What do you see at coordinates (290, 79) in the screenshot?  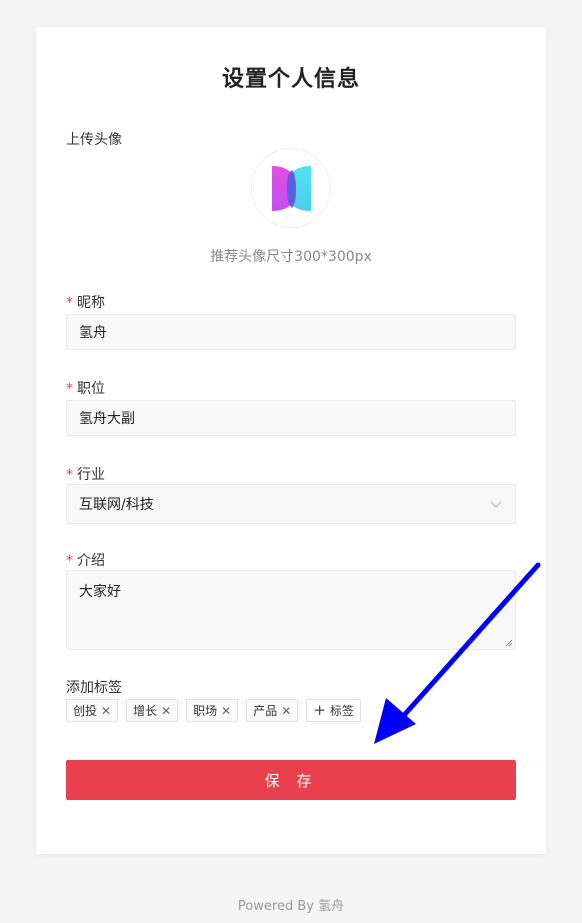 I see `page-title: 设置个人信息` at bounding box center [290, 79].